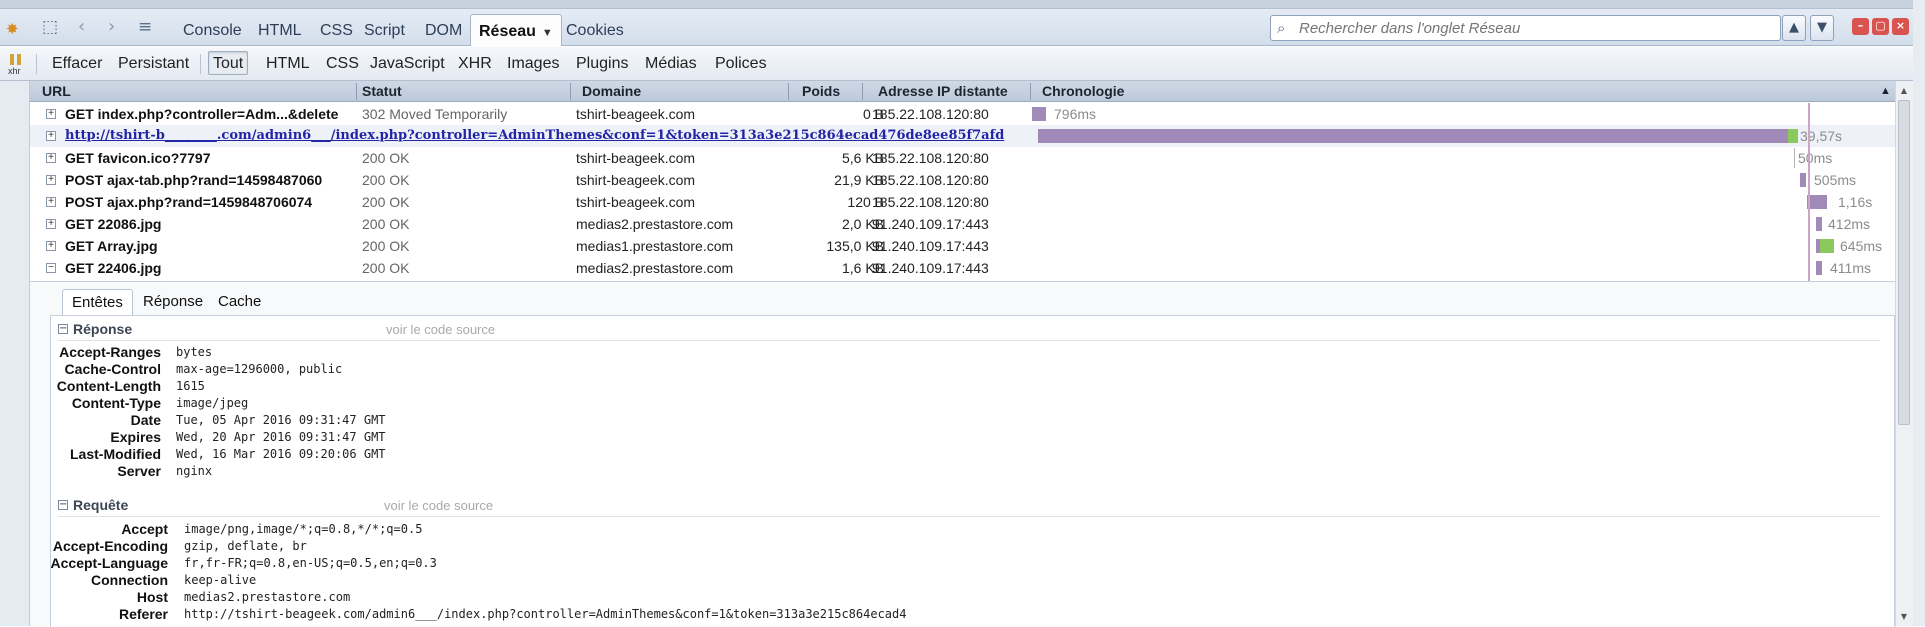  What do you see at coordinates (145, 27) in the screenshot?
I see `menu-list-icon: ≡` at bounding box center [145, 27].